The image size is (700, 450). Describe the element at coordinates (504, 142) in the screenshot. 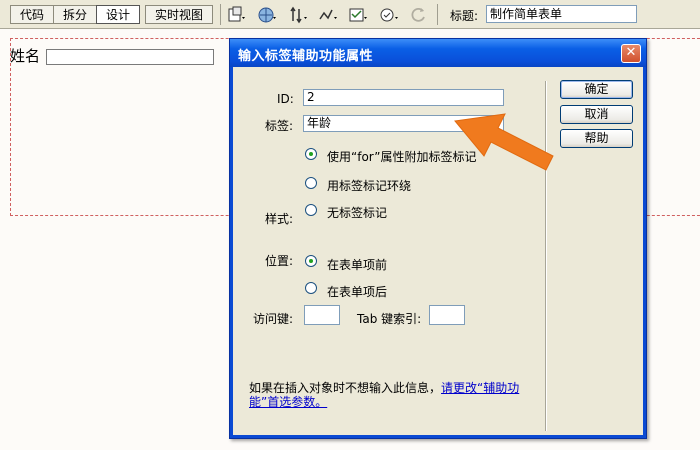

I see `annotation-arrow-icon` at that location.